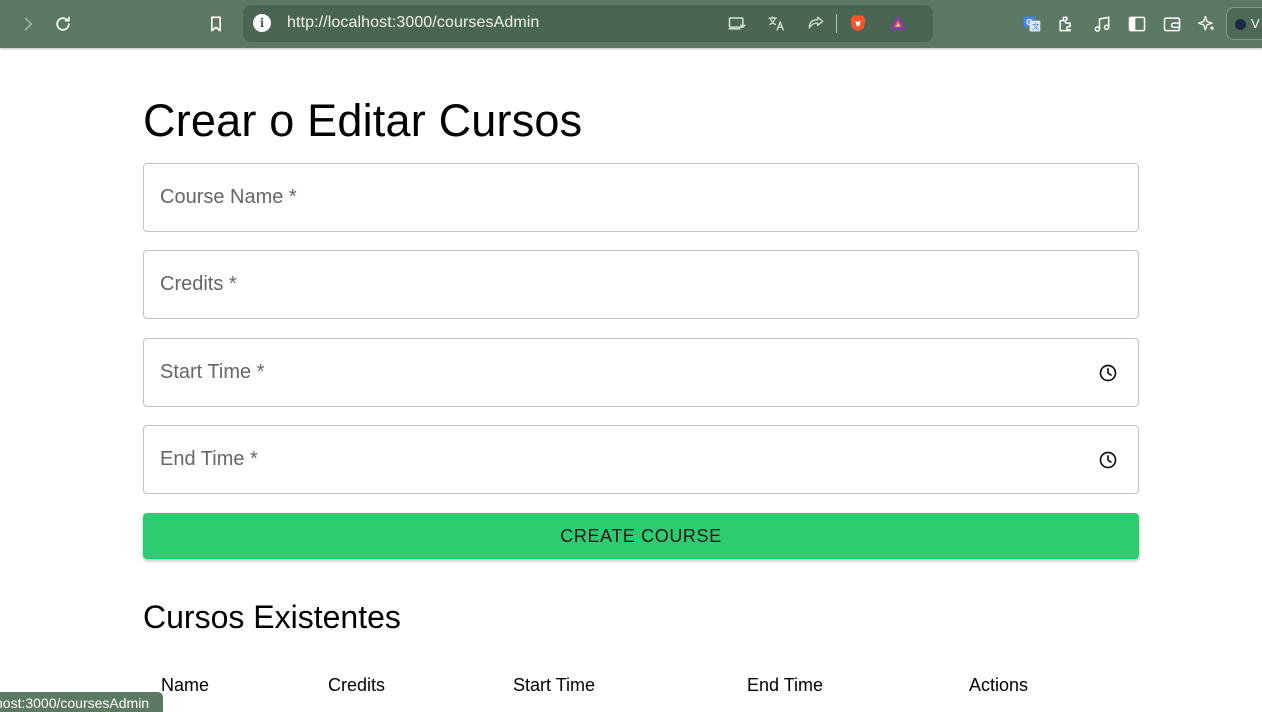 The image size is (1262, 712). I want to click on start-time-field: Start Time *, so click(641, 372).